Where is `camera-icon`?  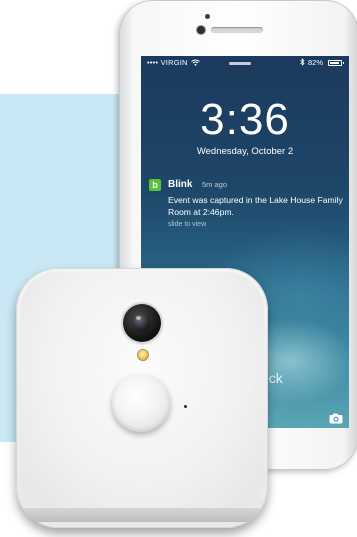 camera-icon is located at coordinates (336, 417).